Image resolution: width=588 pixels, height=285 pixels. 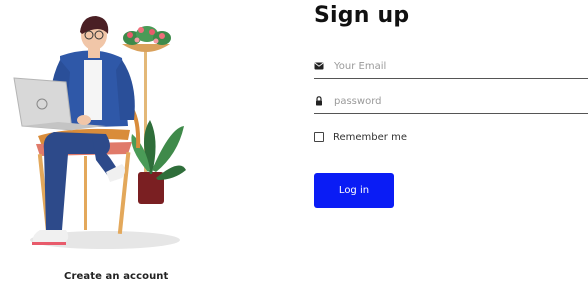 What do you see at coordinates (319, 137) in the screenshot?
I see `remember-me-checkbox` at bounding box center [319, 137].